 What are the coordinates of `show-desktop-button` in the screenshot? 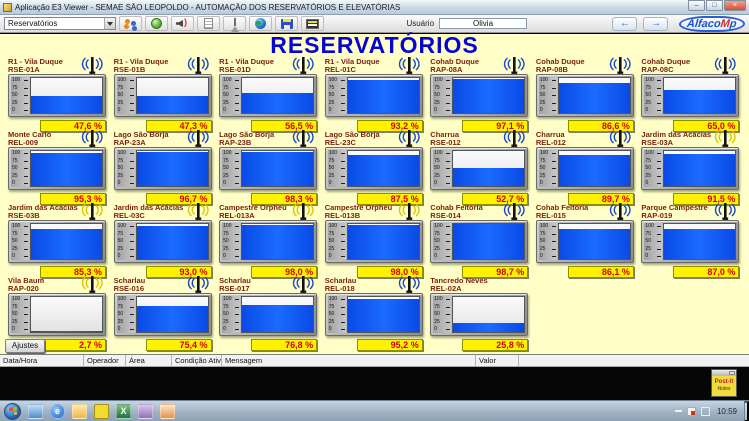 It's located at (746, 410).